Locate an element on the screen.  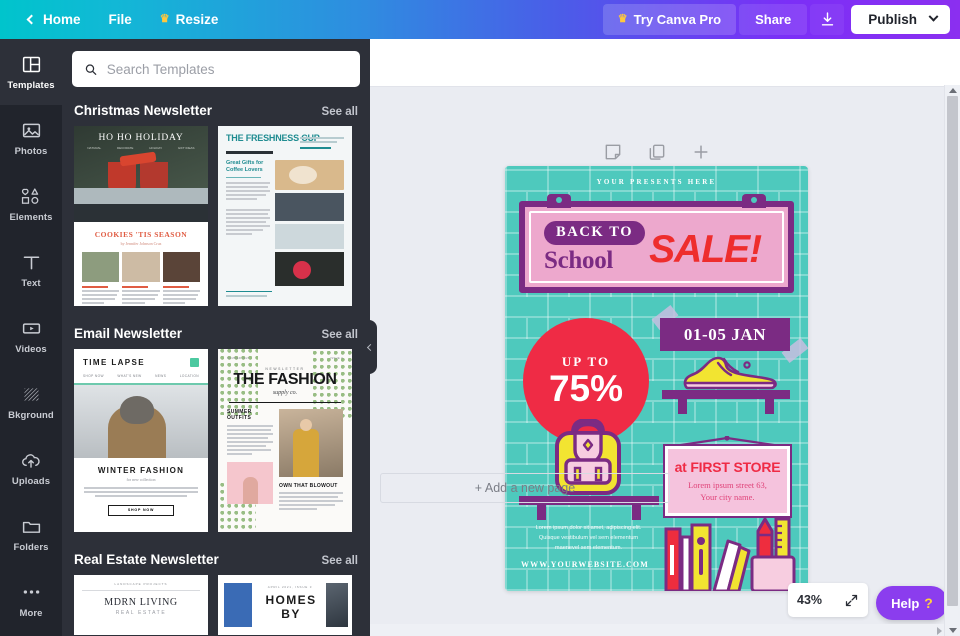
store-address-line2: Your city name. is located at coordinates (727, 497).